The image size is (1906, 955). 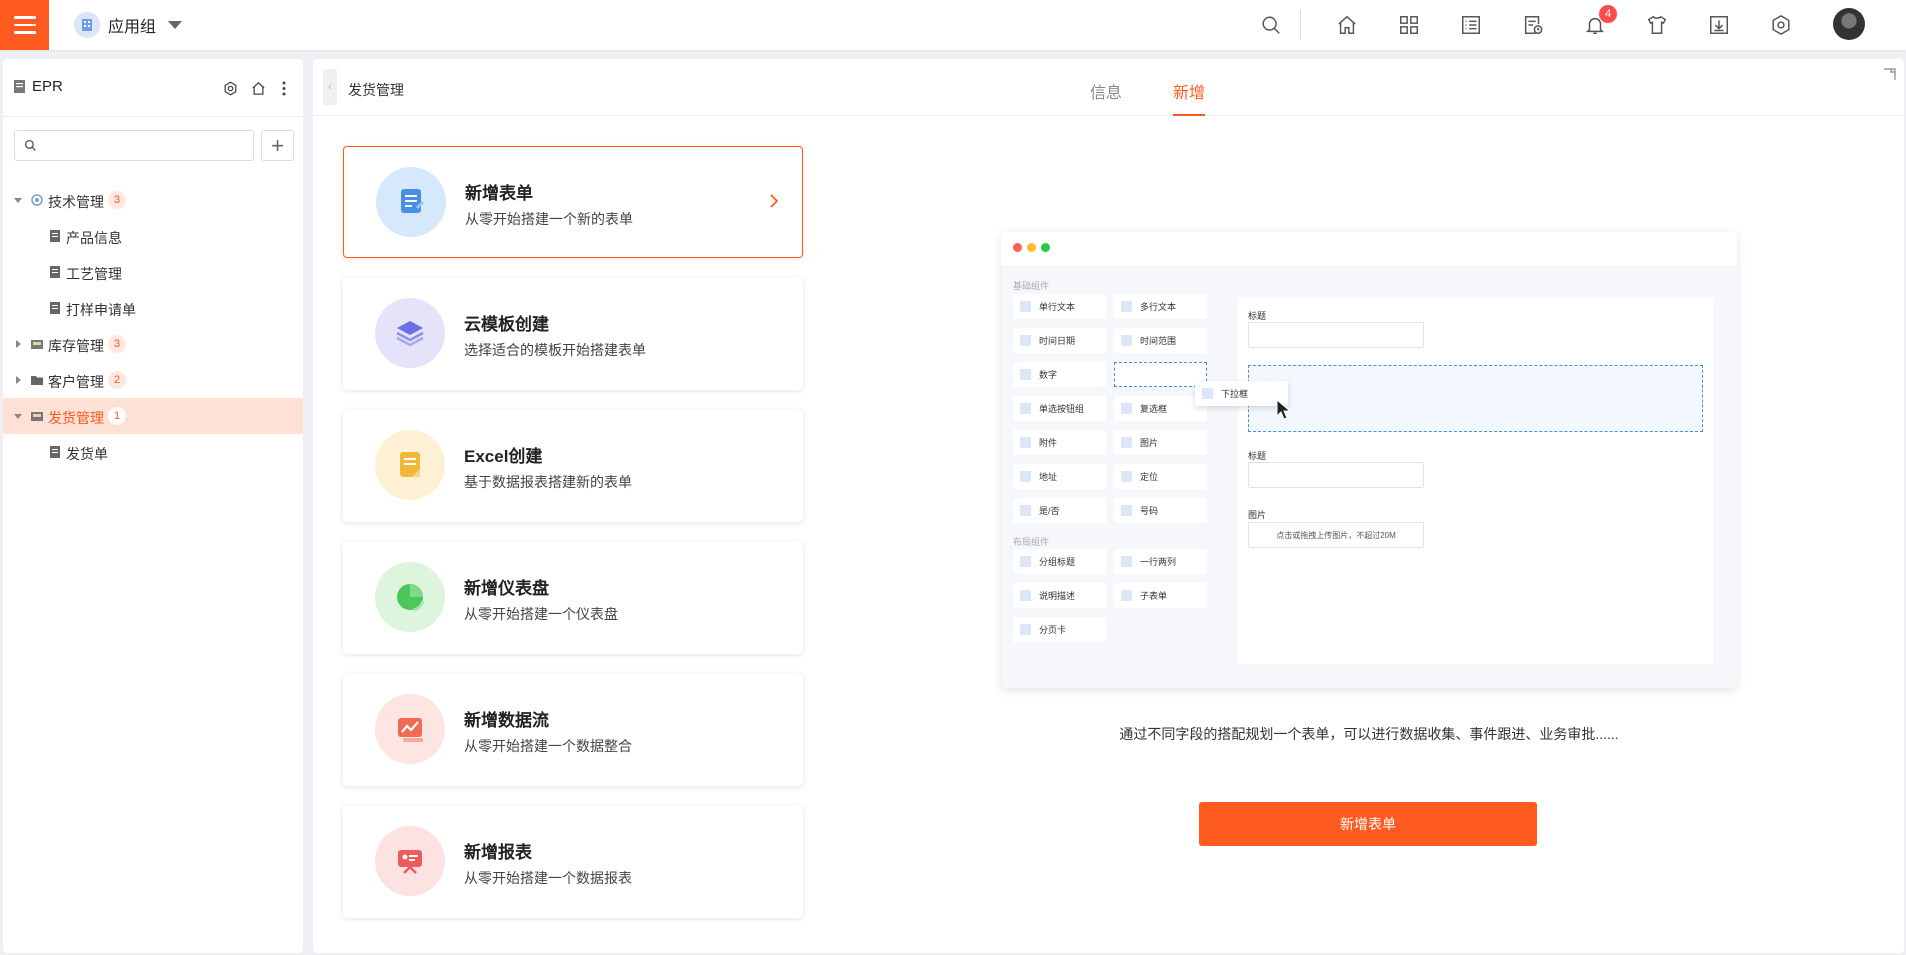 What do you see at coordinates (1059, 476) in the screenshot?
I see `component-item: 地址` at bounding box center [1059, 476].